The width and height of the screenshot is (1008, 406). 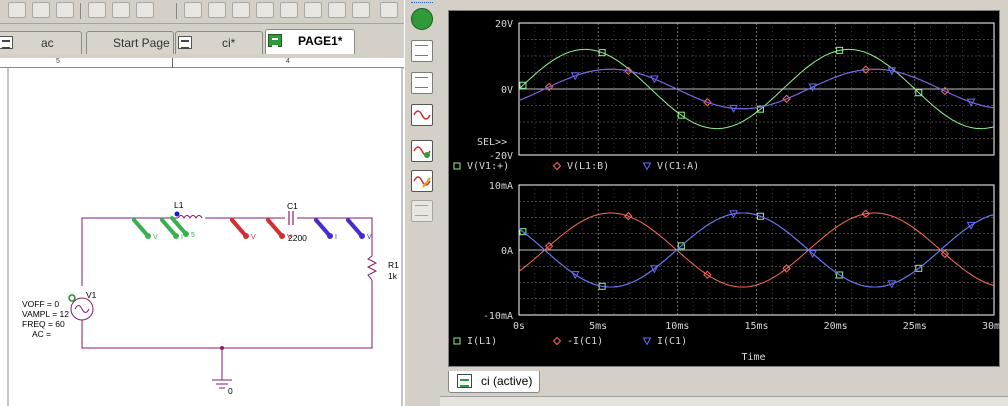 I want to click on v1-label: V1, so click(x=91, y=295).